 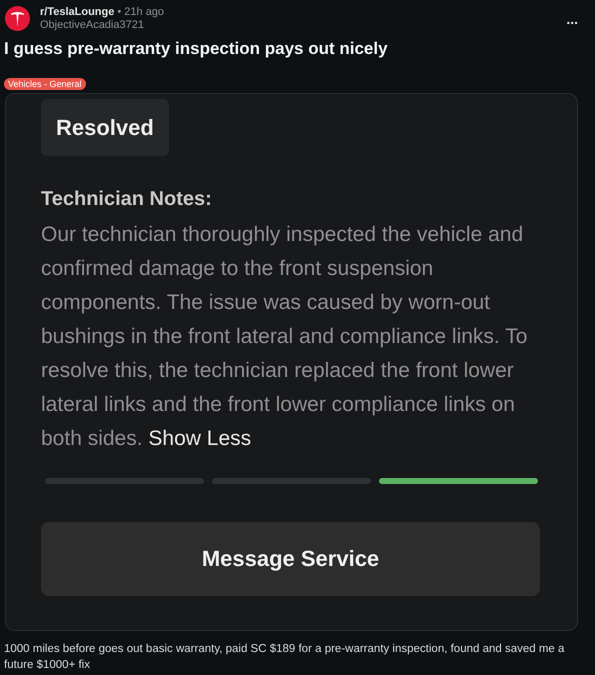 I want to click on show-less-link: Show Less, so click(x=200, y=438).